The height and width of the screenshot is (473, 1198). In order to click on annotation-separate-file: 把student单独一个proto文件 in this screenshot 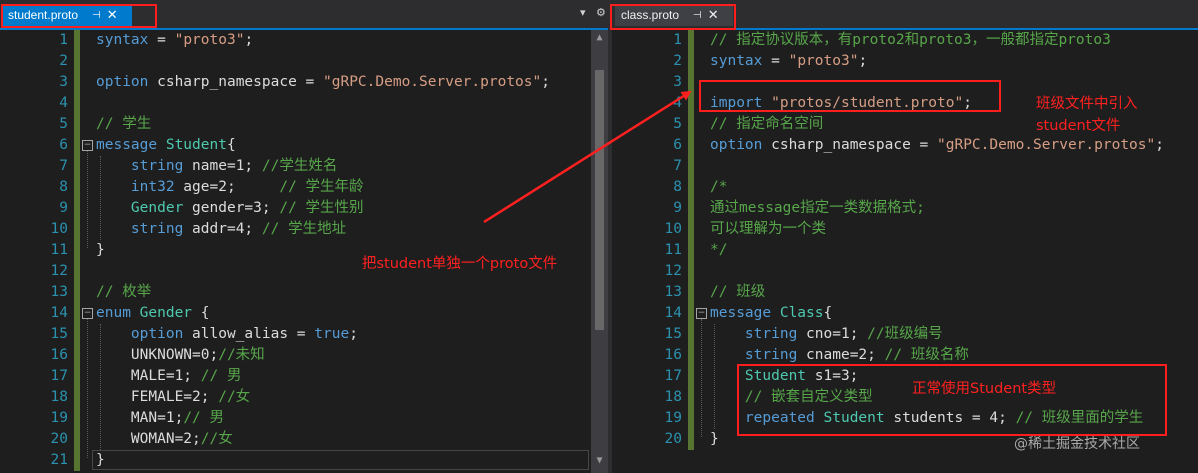, I will do `click(460, 264)`.